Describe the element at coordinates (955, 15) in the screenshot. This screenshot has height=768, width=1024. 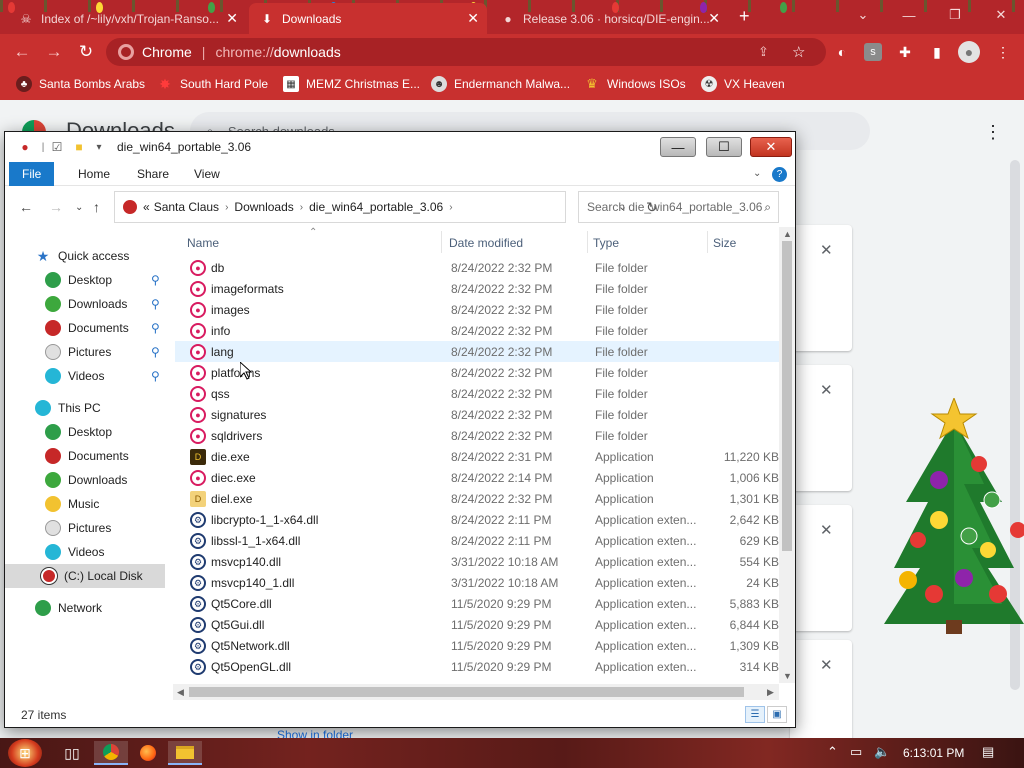
I see `restore-icon: ❐` at that location.